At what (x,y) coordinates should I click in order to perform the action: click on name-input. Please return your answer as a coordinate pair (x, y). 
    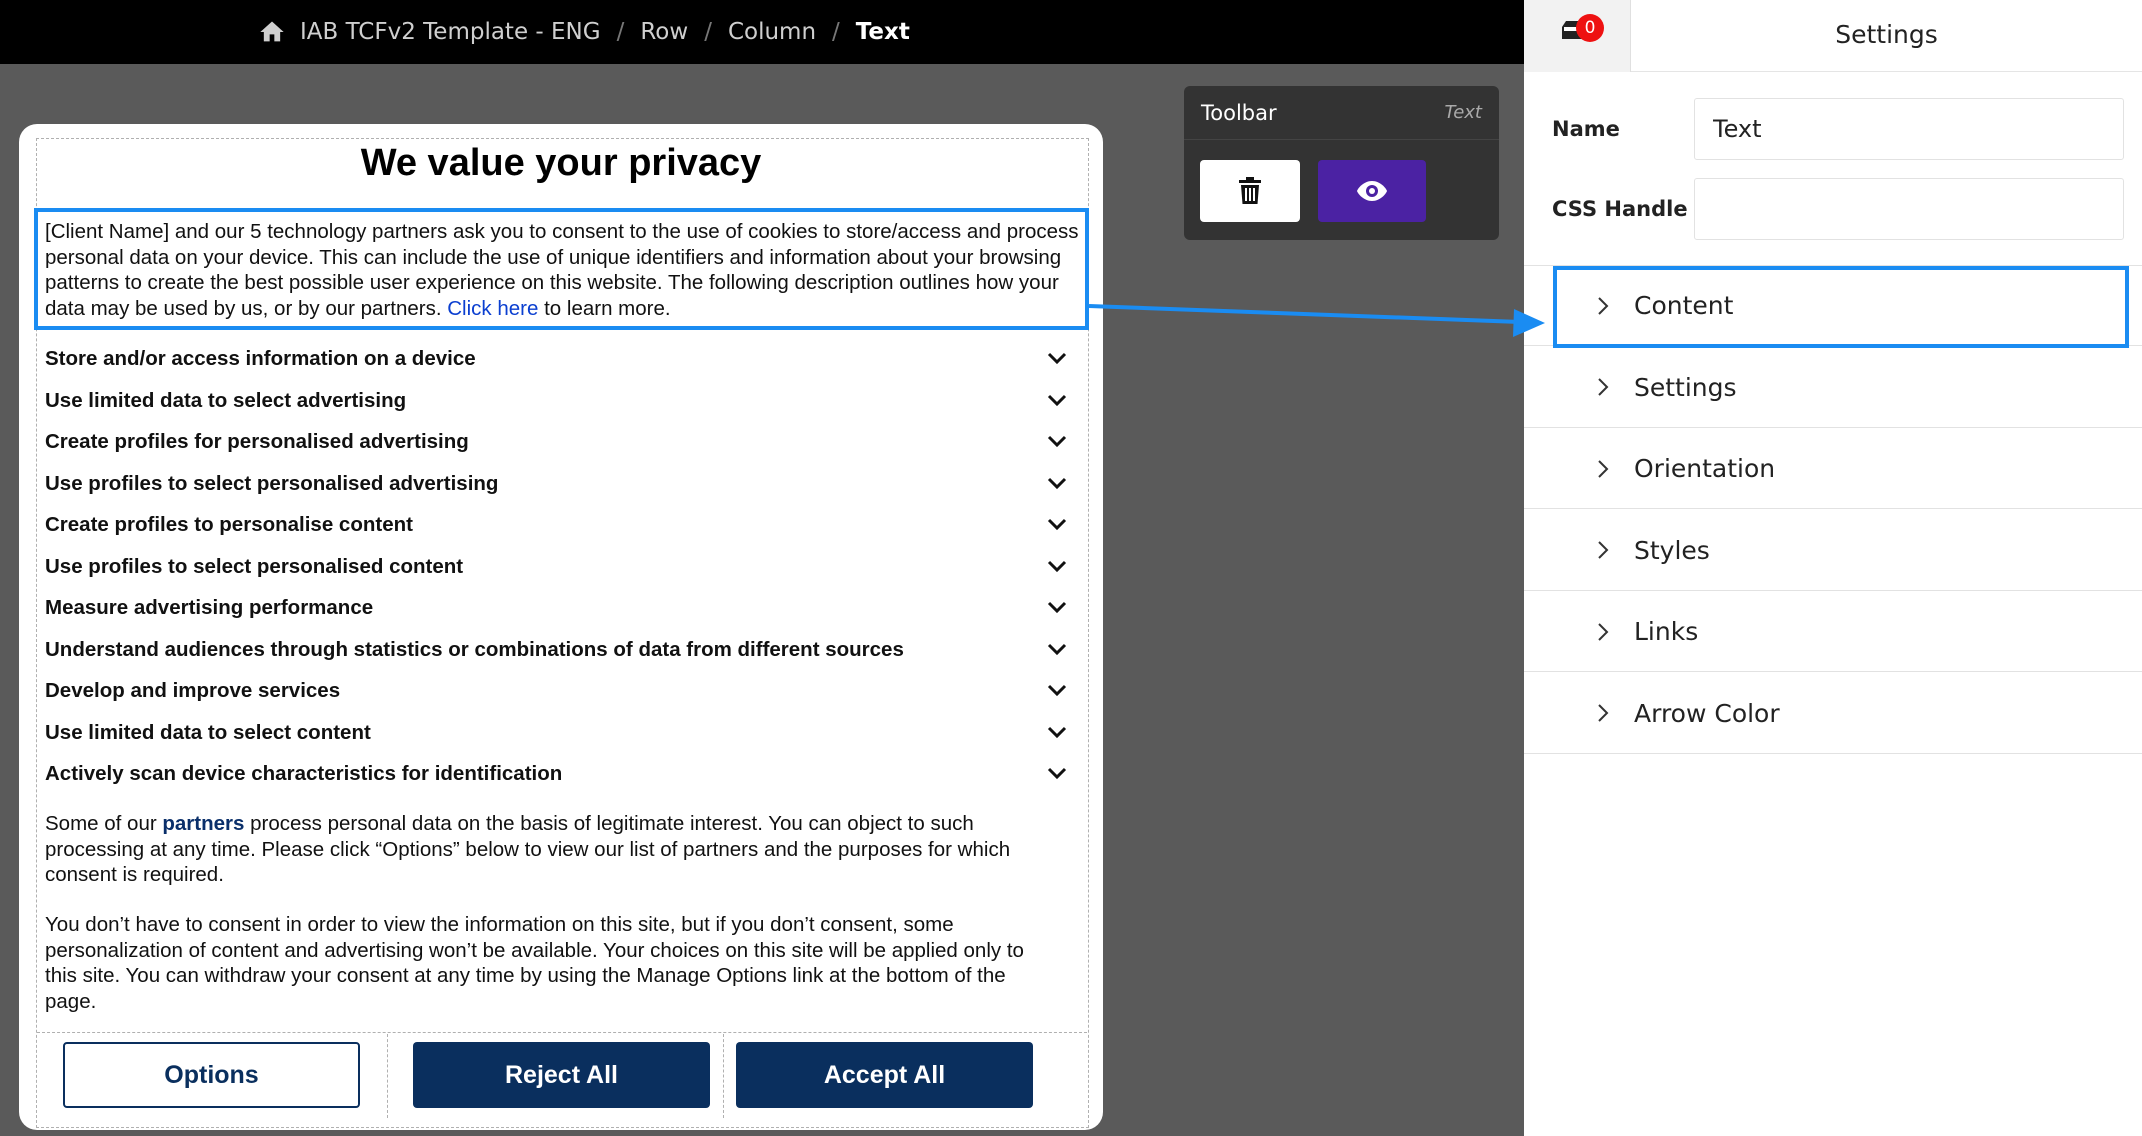
    Looking at the image, I should click on (1909, 129).